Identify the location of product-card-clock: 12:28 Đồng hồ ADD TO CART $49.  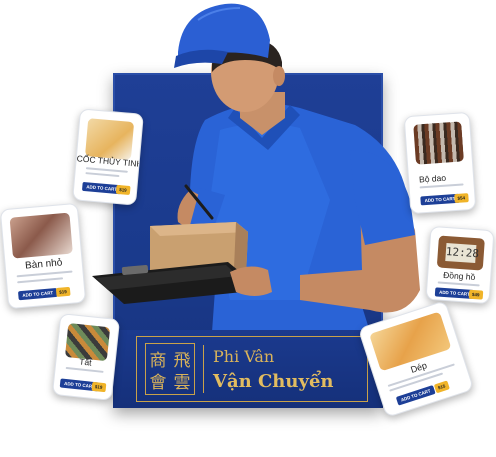
(460, 265).